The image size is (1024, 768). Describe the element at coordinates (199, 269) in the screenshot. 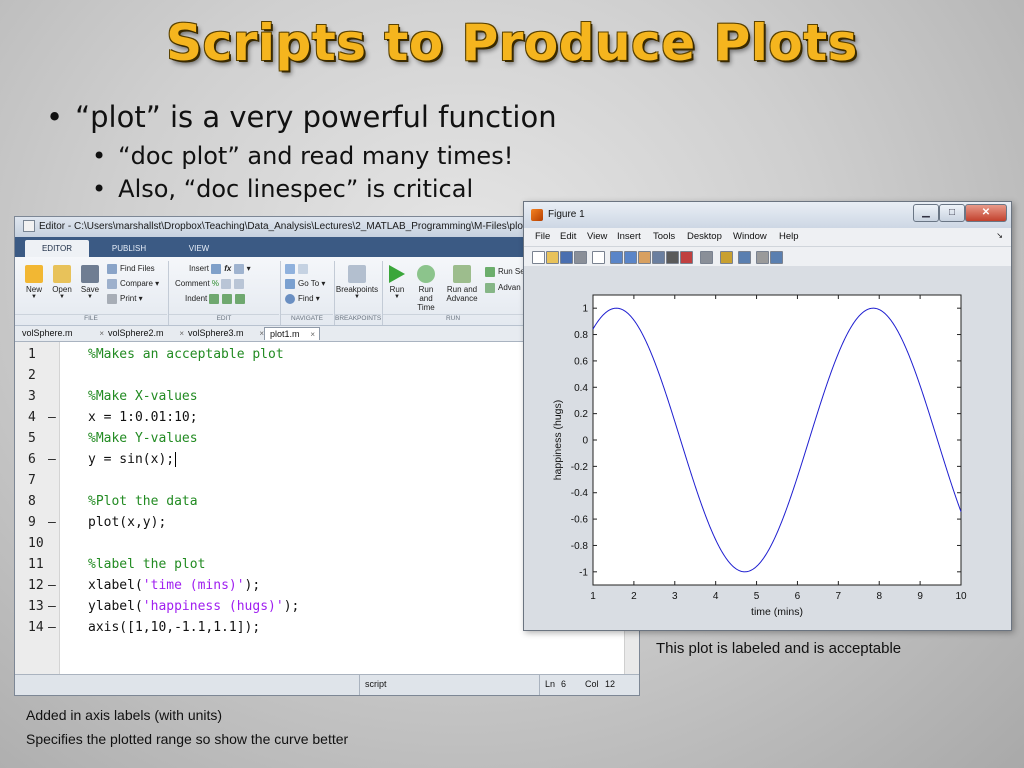

I see `insert-label: Insert` at that location.